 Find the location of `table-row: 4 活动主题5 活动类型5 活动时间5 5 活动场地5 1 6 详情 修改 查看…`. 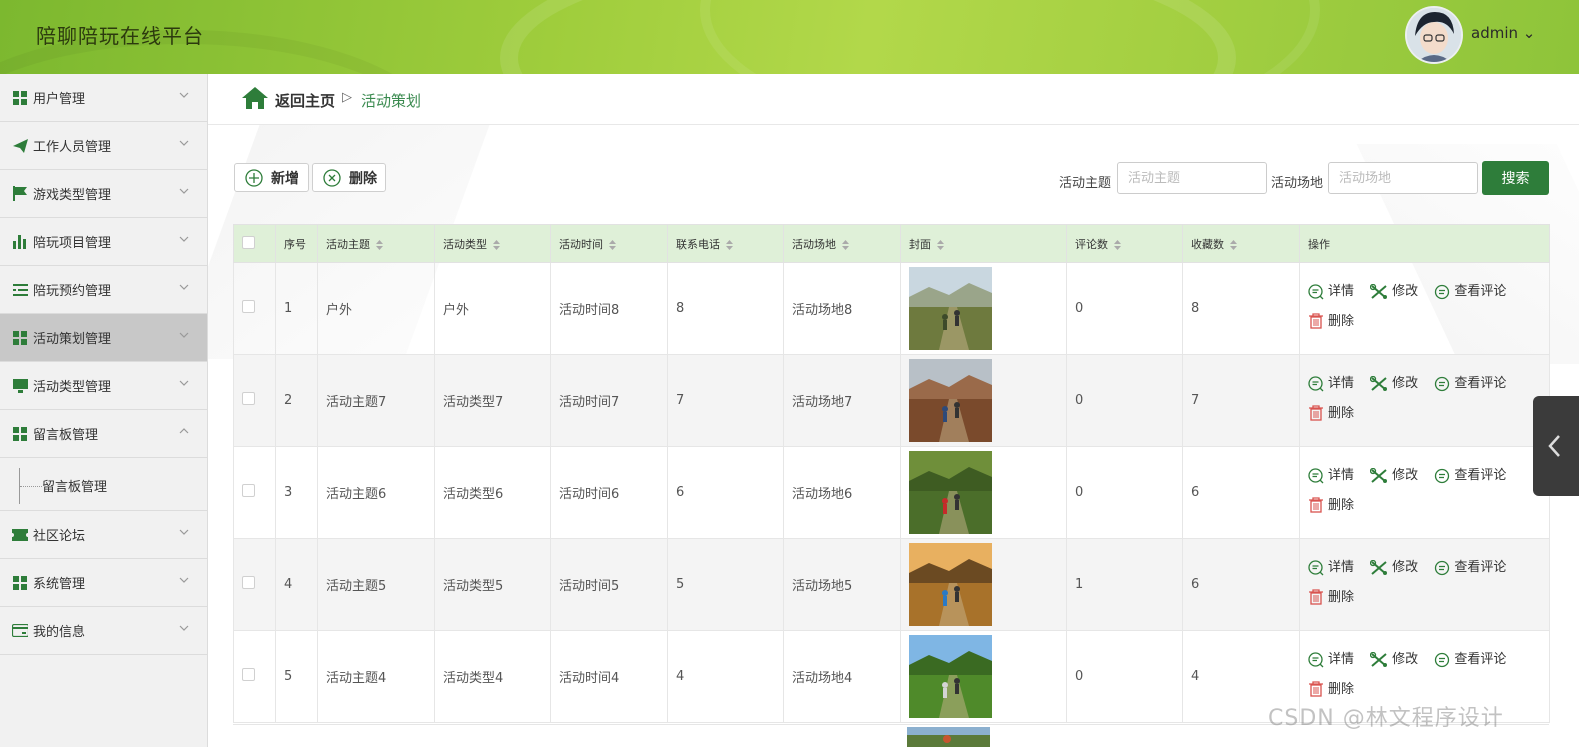

table-row: 4 活动主题5 活动类型5 活动时间5 5 活动场地5 1 6 详情 修改 查看… is located at coordinates (891, 584).